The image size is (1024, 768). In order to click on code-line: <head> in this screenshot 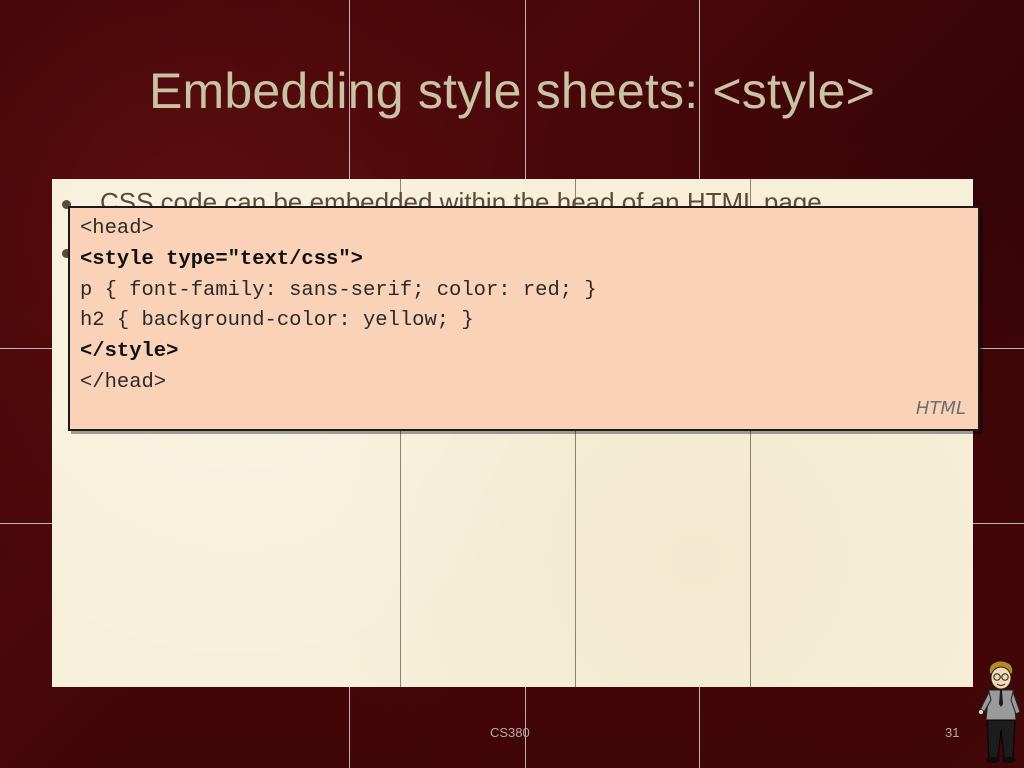, I will do `click(117, 228)`.